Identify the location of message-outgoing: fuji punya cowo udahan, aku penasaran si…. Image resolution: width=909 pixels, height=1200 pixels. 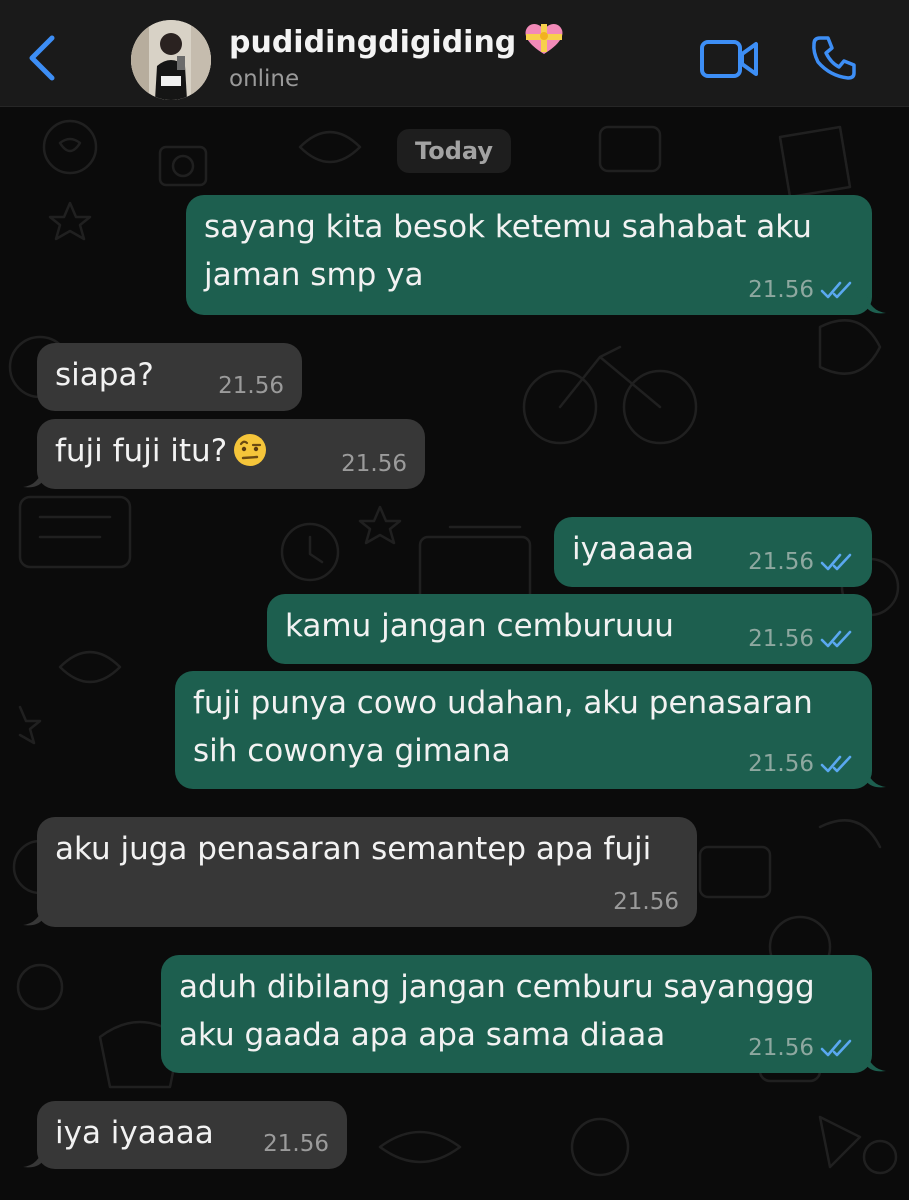
(530, 730).